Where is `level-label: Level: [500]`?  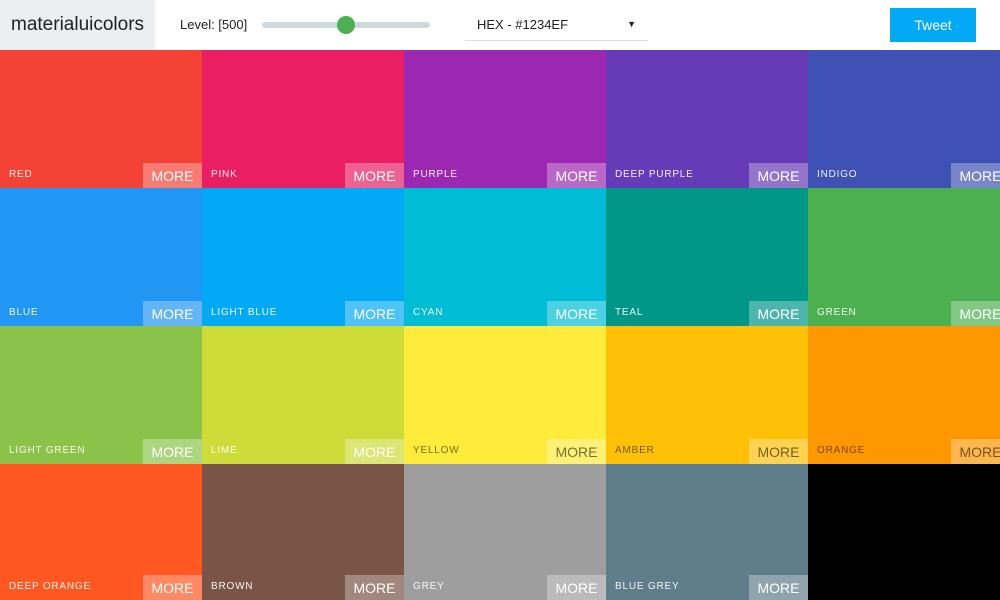
level-label: Level: [500] is located at coordinates (214, 24).